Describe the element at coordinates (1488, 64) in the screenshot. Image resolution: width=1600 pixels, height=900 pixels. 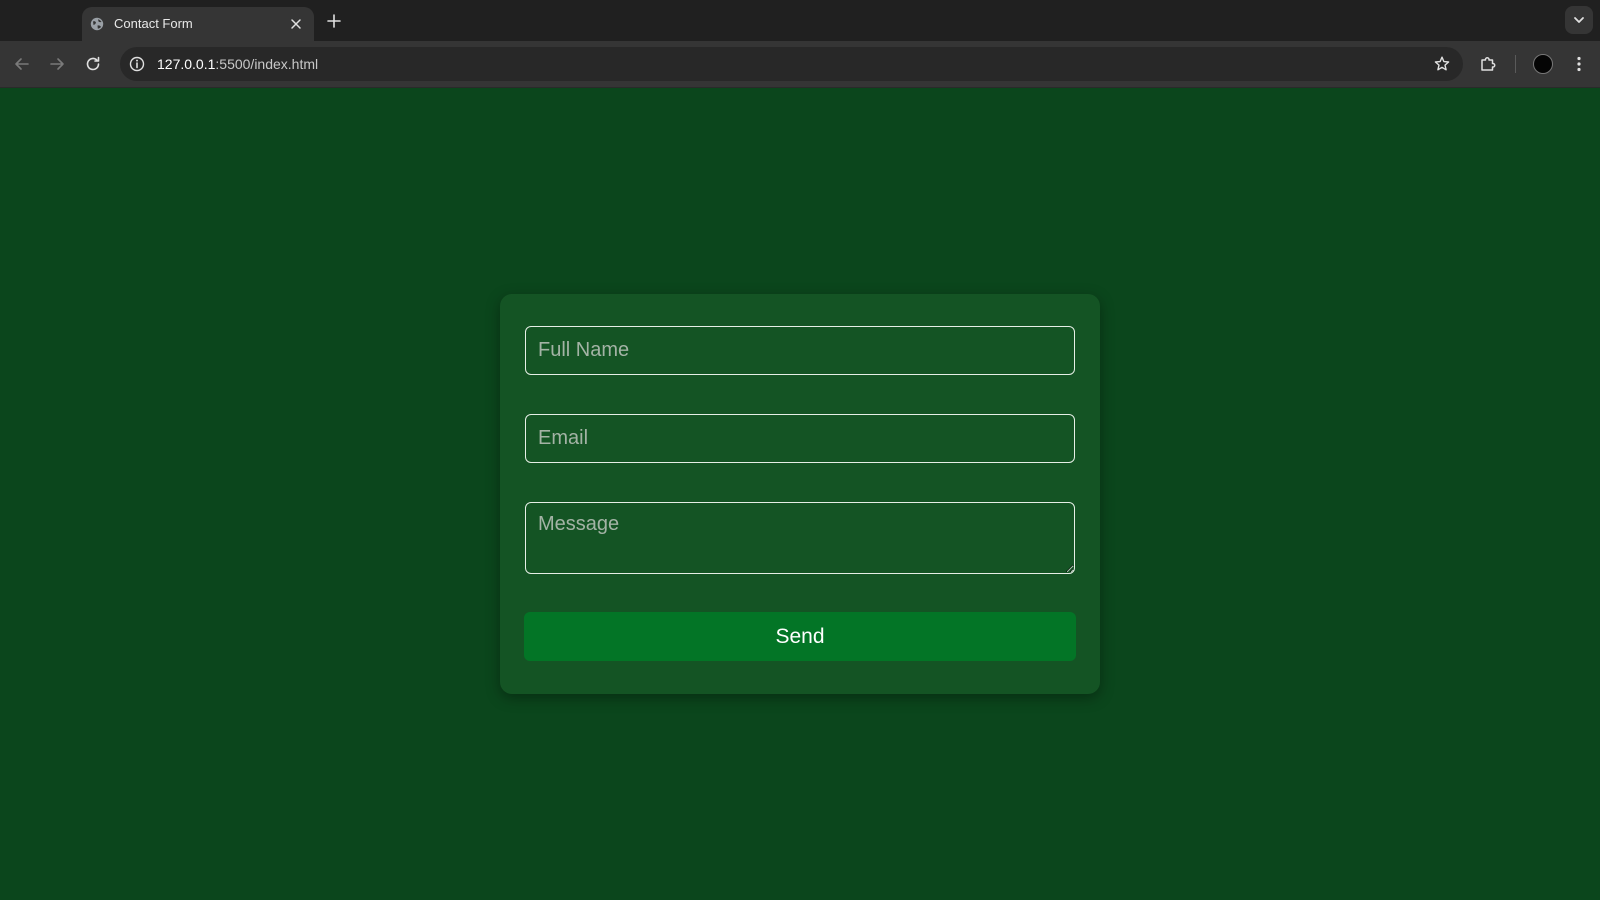
I see `puzzle-icon` at that location.